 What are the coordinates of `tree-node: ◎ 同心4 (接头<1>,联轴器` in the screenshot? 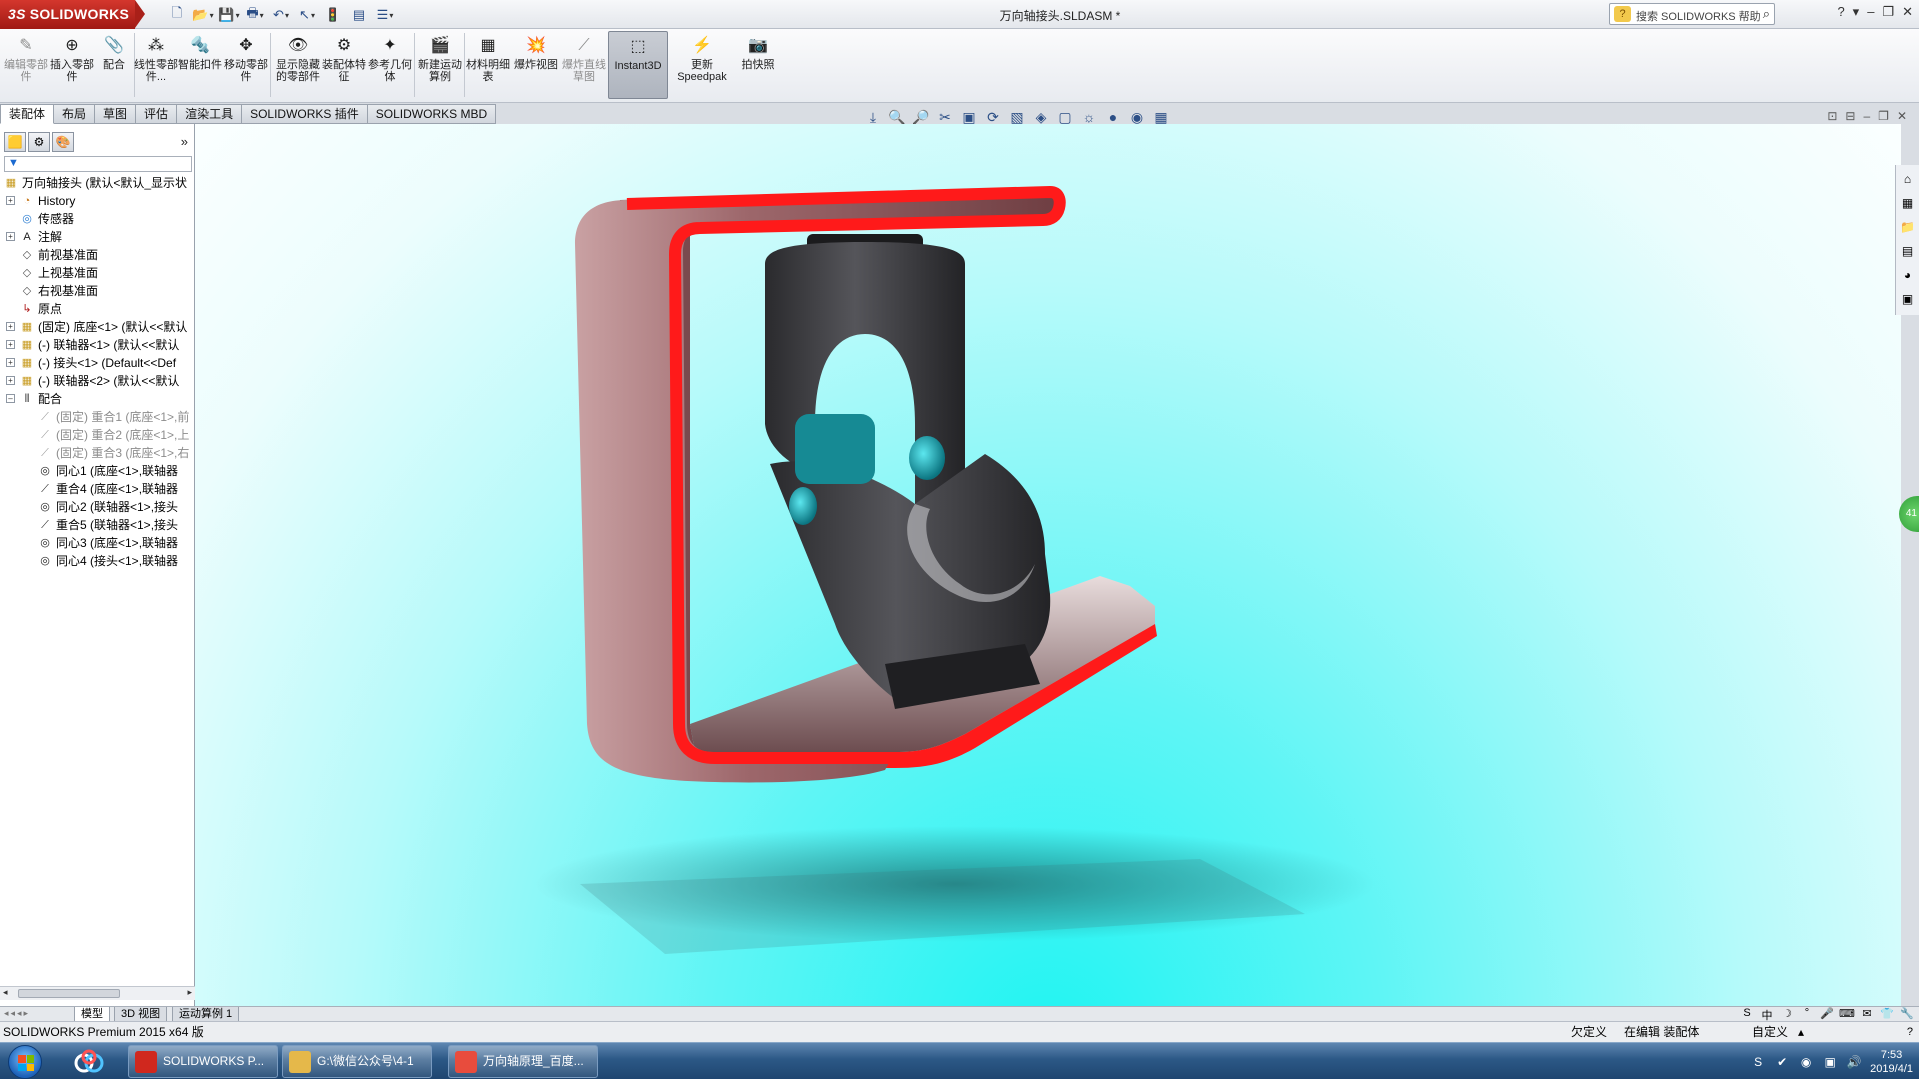 It's located at (97, 561).